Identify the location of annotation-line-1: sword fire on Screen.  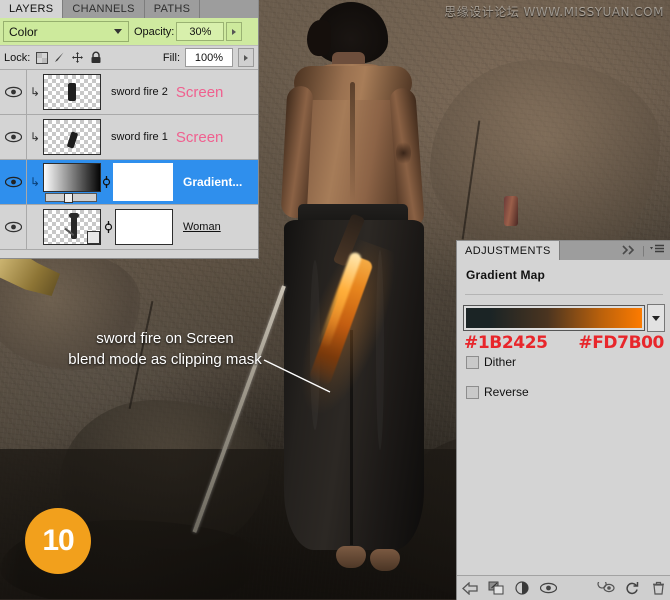
(165, 338).